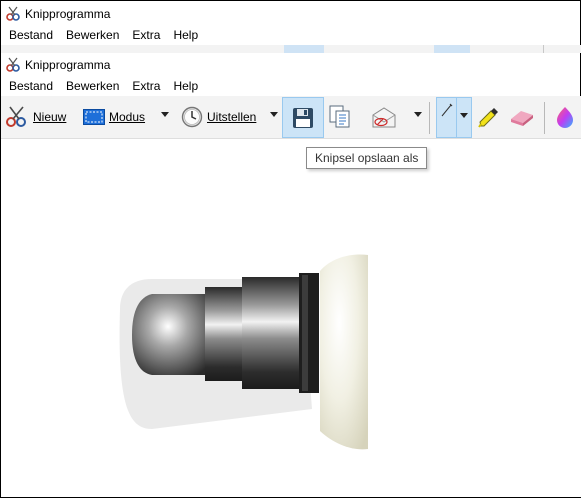 The width and height of the screenshot is (581, 500). Describe the element at coordinates (31, 86) in the screenshot. I see `menu-file: Bestand` at that location.